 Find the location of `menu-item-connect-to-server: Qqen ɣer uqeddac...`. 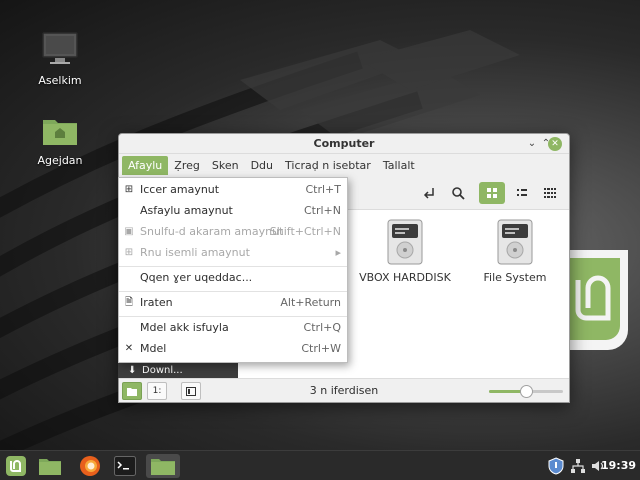

menu-item-connect-to-server: Qqen ɣer uqeddac... is located at coordinates (233, 278).